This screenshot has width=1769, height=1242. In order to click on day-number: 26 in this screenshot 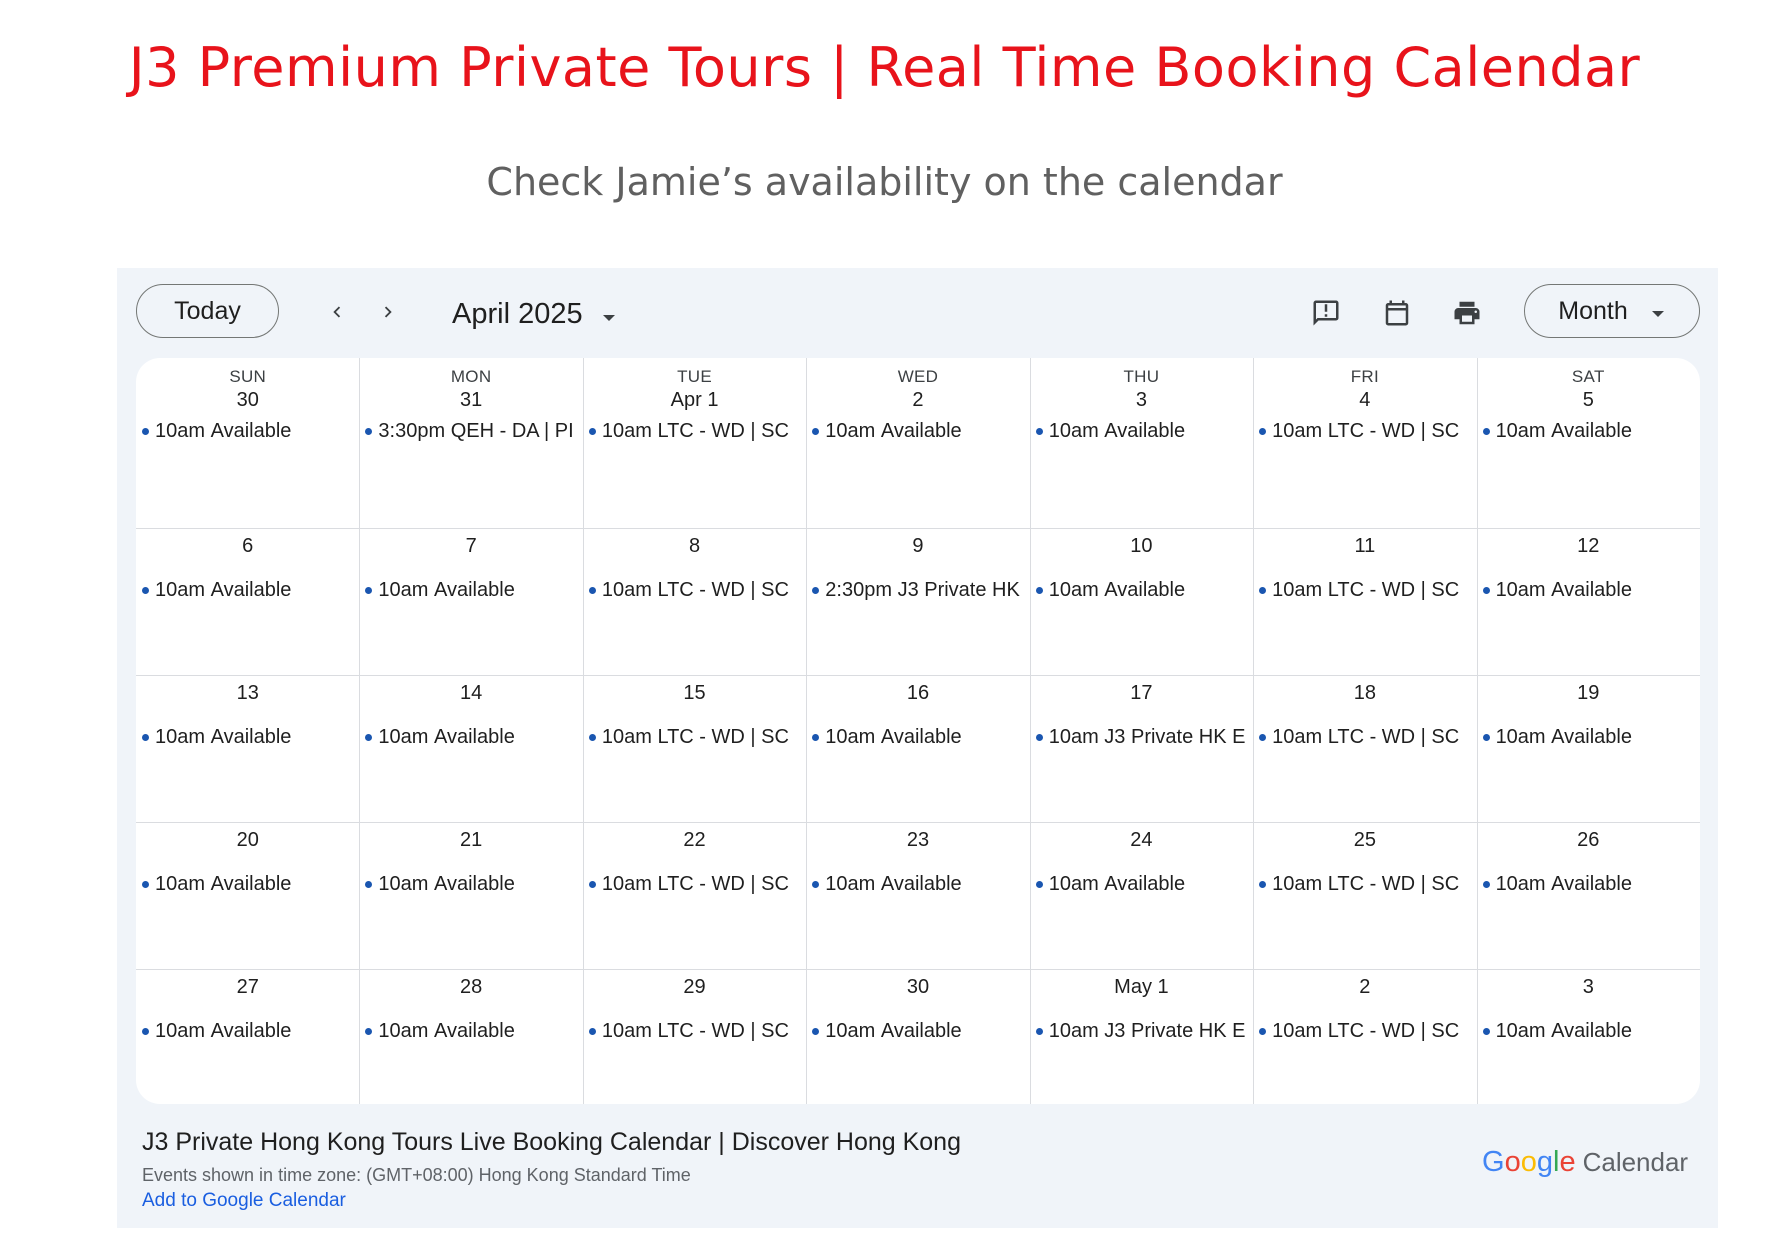, I will do `click(1588, 840)`.